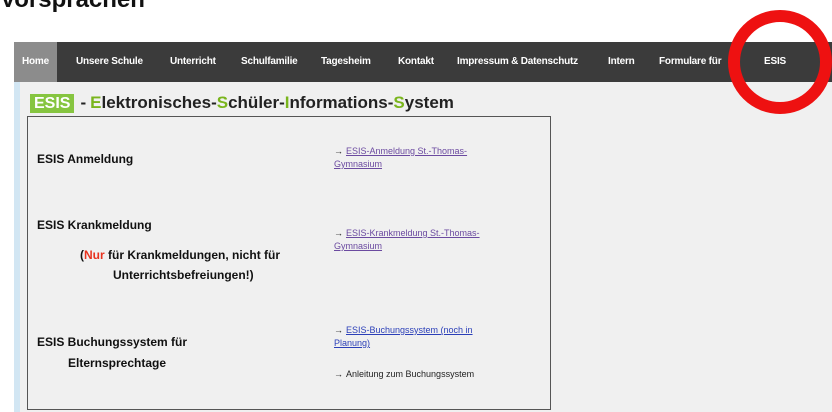 The image size is (832, 412). I want to click on buchung-guide: → Anleitung zum Buchungssystem, so click(404, 374).